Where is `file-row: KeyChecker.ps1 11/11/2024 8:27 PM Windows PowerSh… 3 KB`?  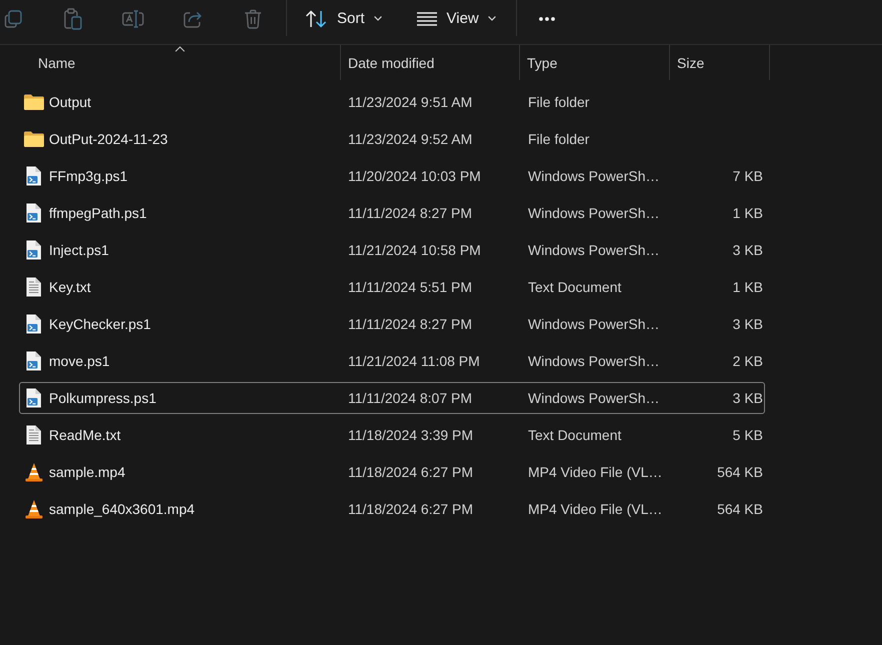
file-row: KeyChecker.ps1 11/11/2024 8:27 PM Windows PowerSh… 3 KB is located at coordinates (392, 324).